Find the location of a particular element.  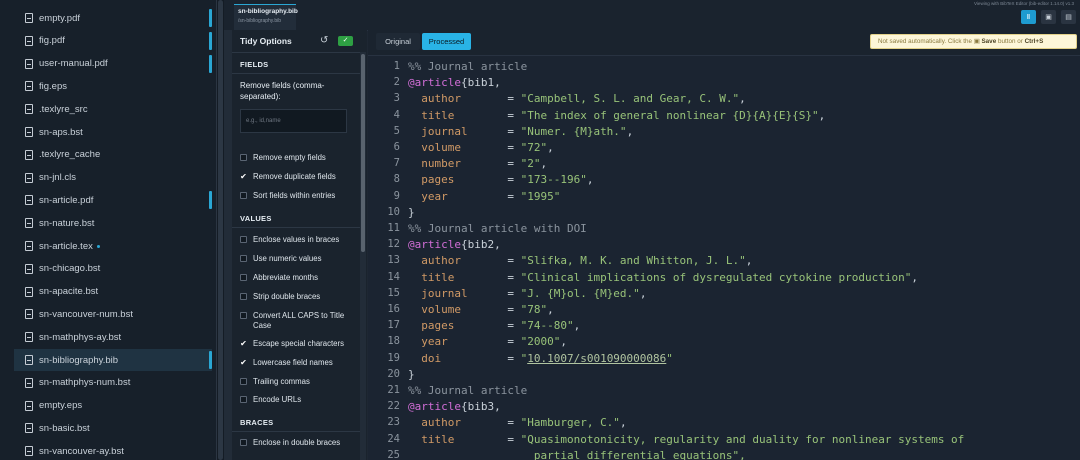

option-checkbox: ✔ Remove duplicate fields is located at coordinates (299, 177).